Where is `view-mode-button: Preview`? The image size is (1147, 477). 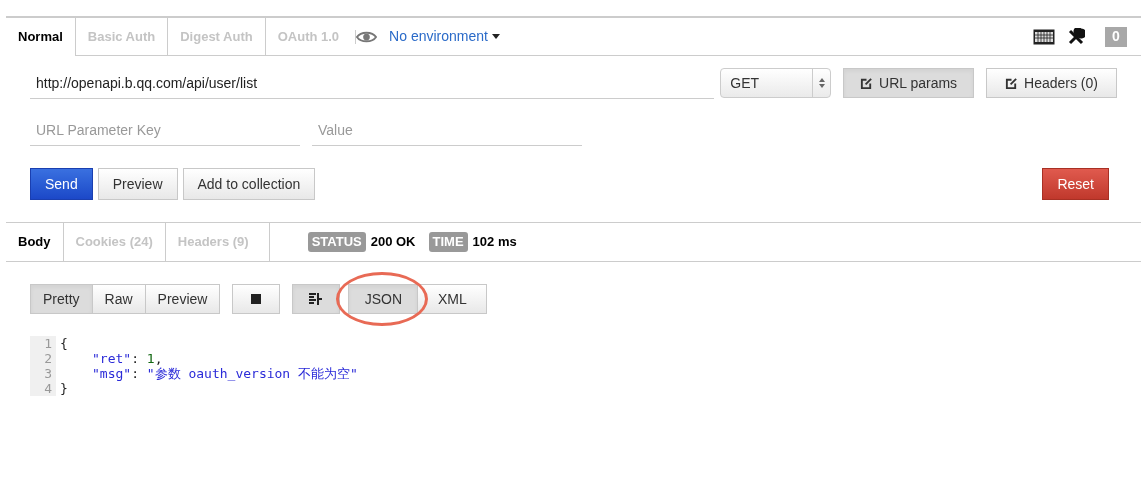
view-mode-button: Preview is located at coordinates (182, 299).